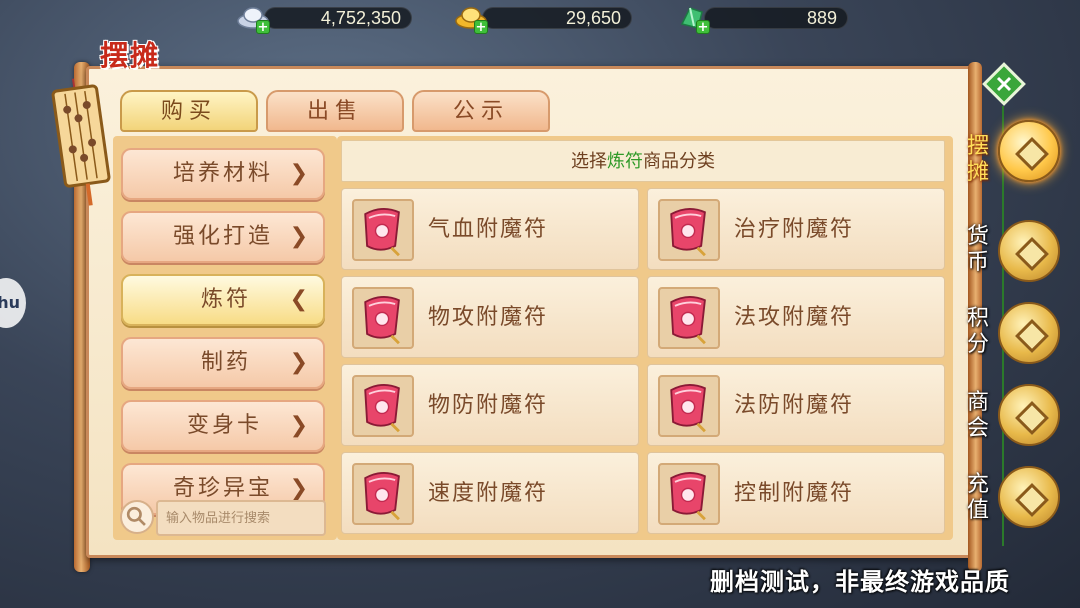 This screenshot has height=608, width=1080. What do you see at coordinates (226, 299) in the screenshot?
I see `category-label: 炼符` at bounding box center [226, 299].